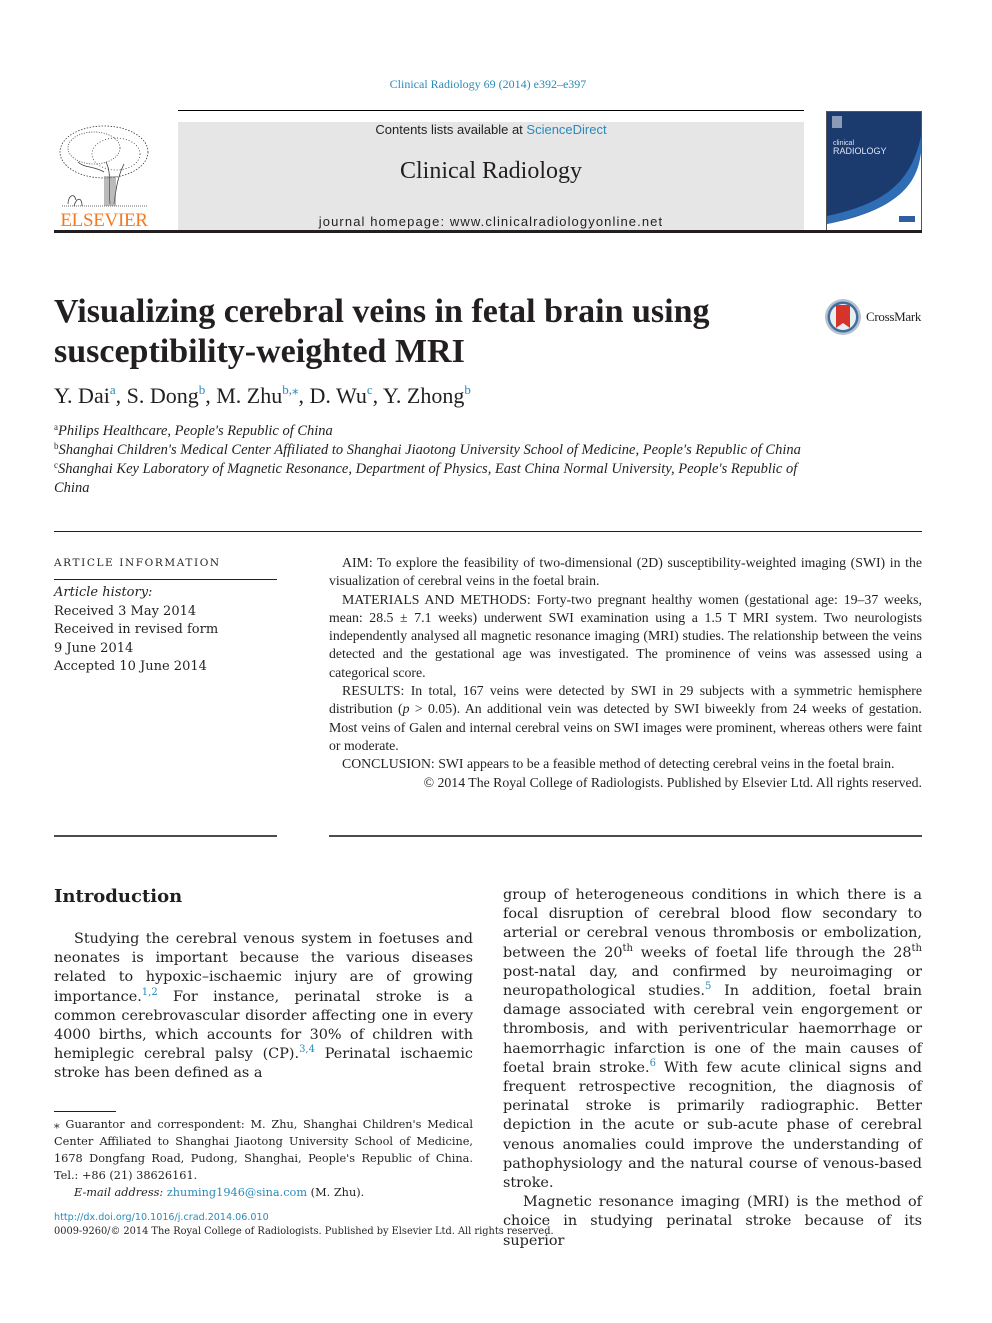 Image resolution: width=992 pixels, height=1323 pixels. Describe the element at coordinates (249, 395) in the screenshot. I see `author-name: M. Zhu` at that location.